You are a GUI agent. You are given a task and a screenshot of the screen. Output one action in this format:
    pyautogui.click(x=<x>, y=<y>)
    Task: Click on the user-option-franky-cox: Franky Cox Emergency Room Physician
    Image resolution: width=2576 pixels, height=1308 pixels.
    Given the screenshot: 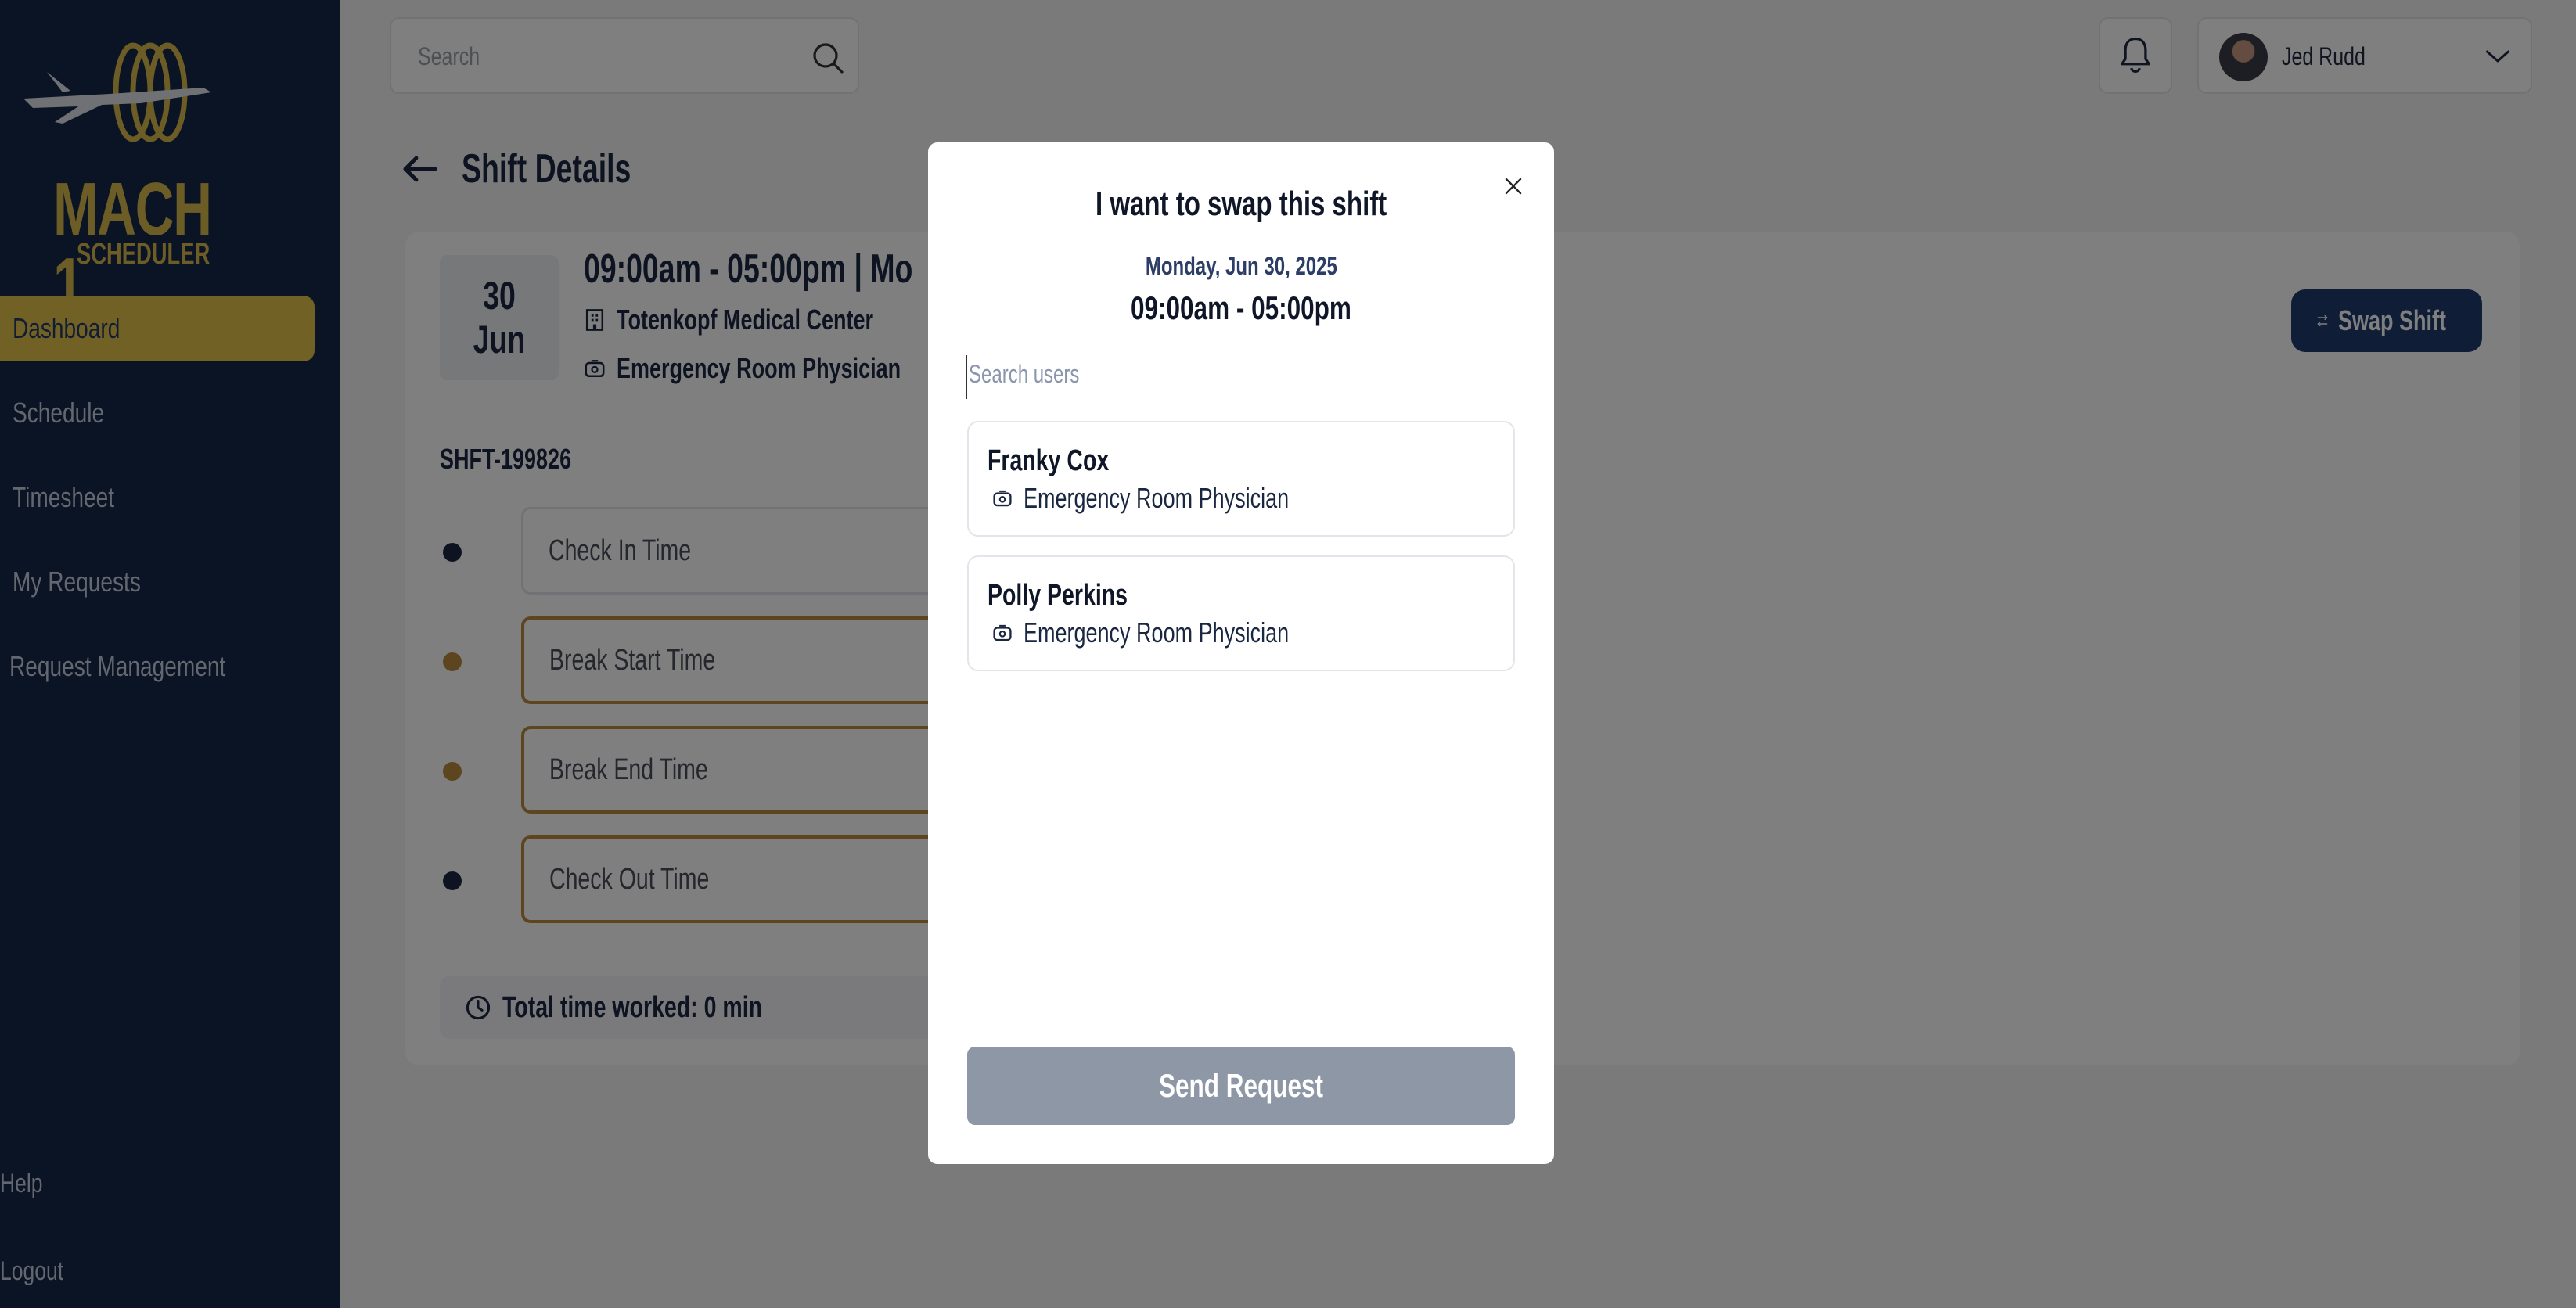 What is the action you would take?
    pyautogui.click(x=1241, y=479)
    